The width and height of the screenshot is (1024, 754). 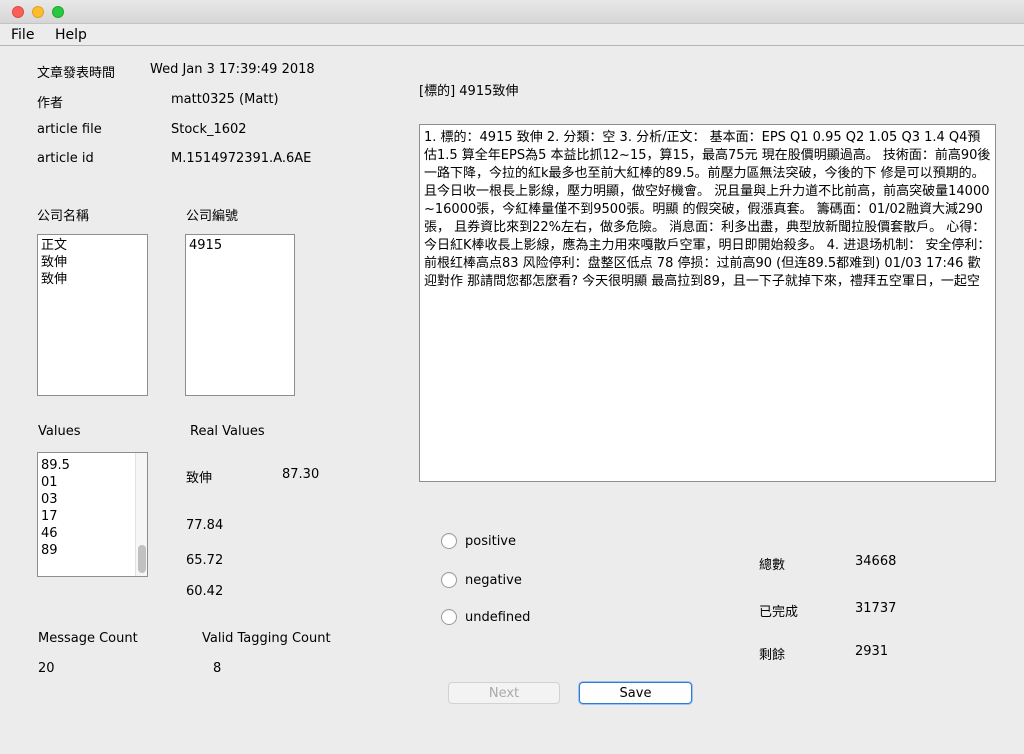 What do you see at coordinates (490, 541) in the screenshot?
I see `radio-positive-label: positive` at bounding box center [490, 541].